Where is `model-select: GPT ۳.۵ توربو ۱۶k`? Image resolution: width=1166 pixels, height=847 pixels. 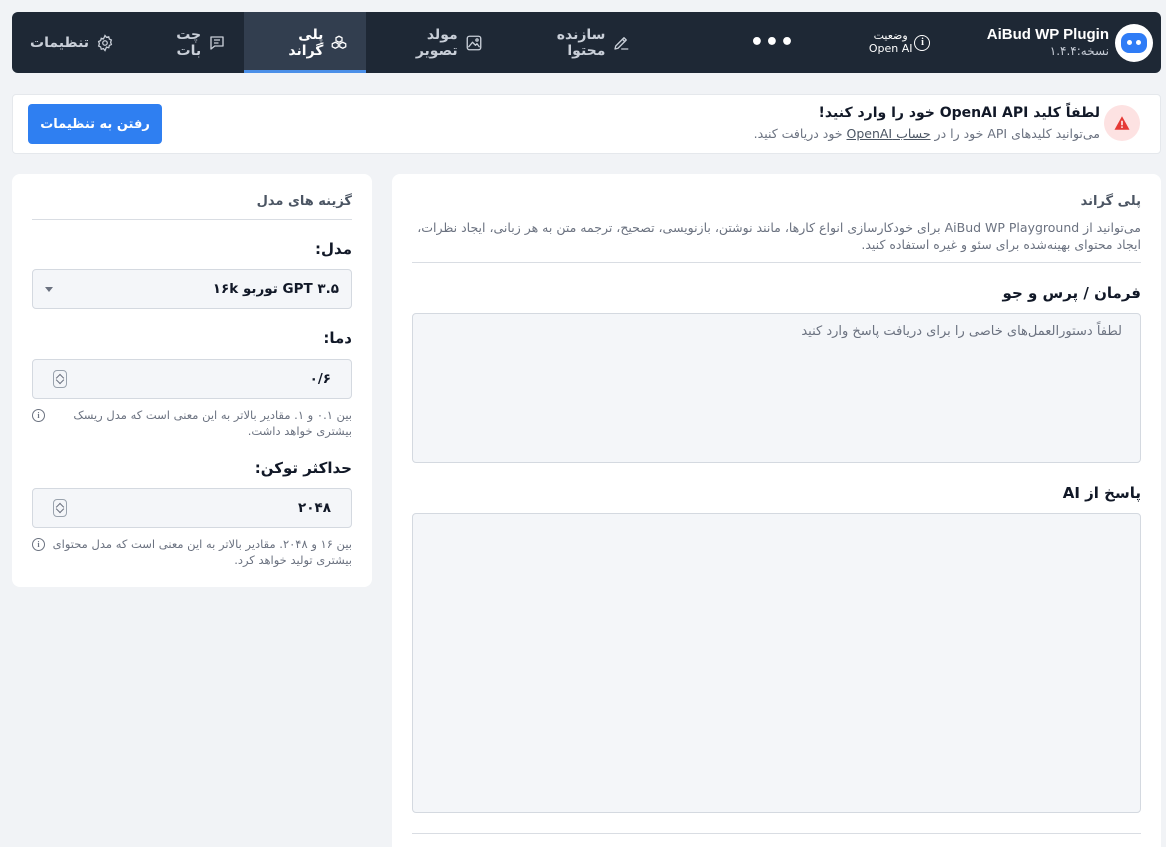
model-select: GPT ۳.۵ توربو ۱۶k is located at coordinates (192, 289).